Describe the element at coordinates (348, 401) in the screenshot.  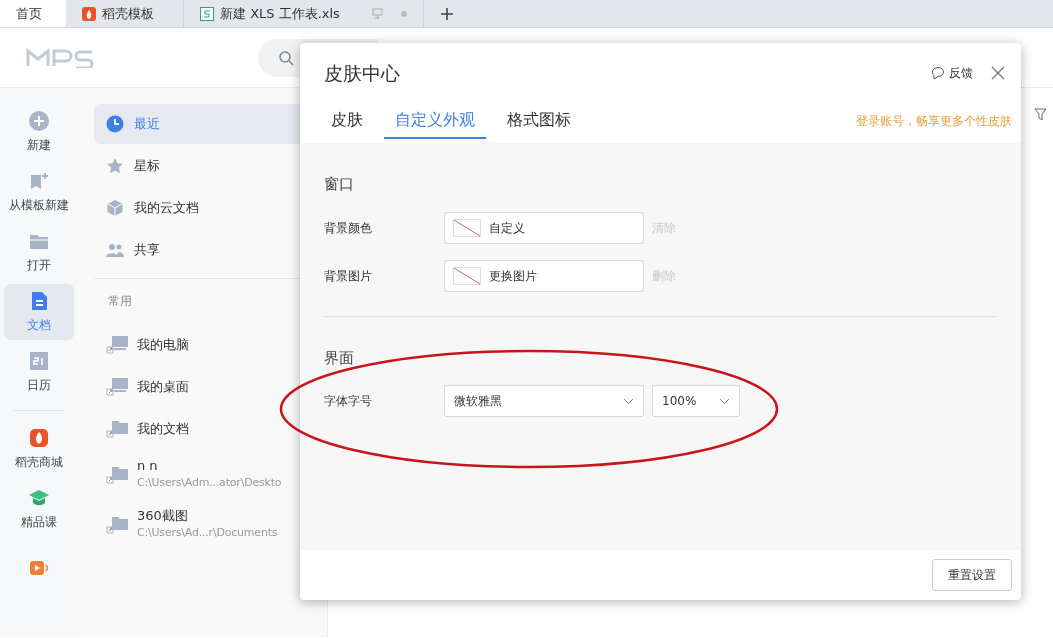
I see `setting-label: 字体字号` at that location.